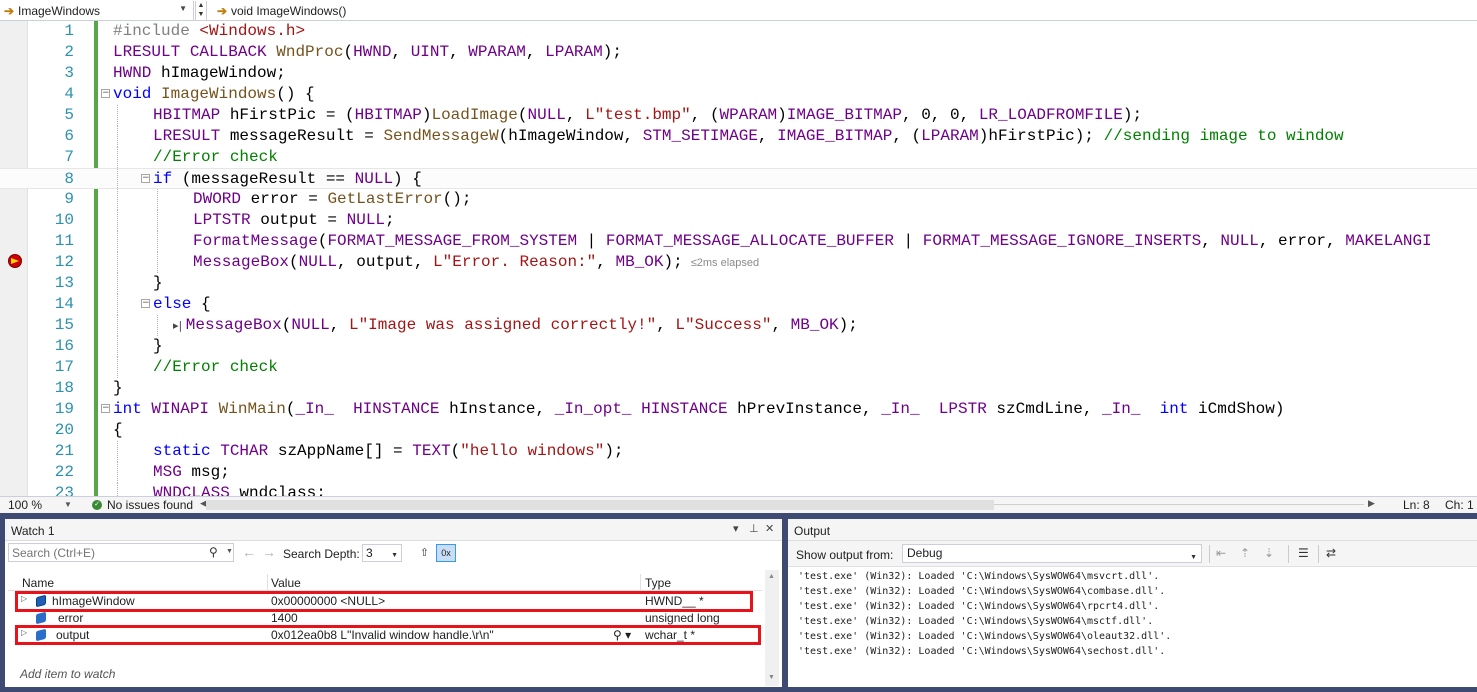  I want to click on code-text: DWORD error = GetLastError();, so click(332, 199).